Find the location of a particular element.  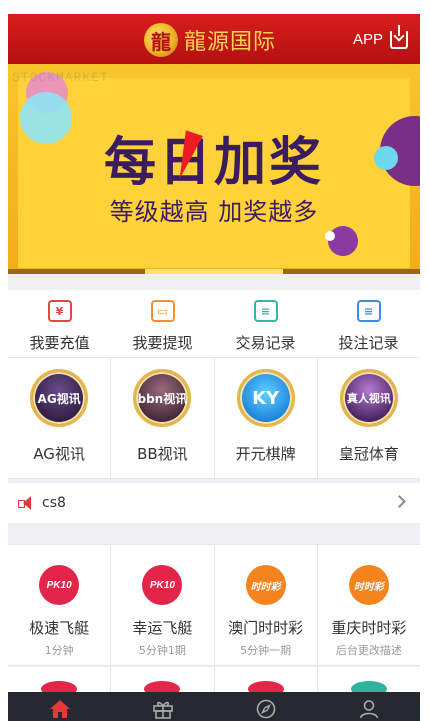

decor-ball-white is located at coordinates (330, 236).